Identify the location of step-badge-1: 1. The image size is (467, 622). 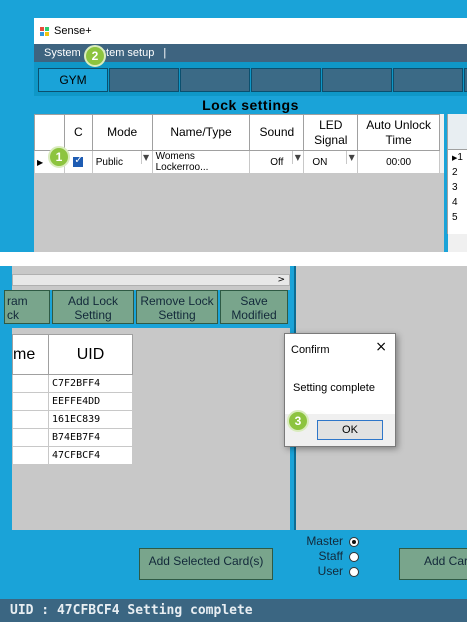
(59, 157).